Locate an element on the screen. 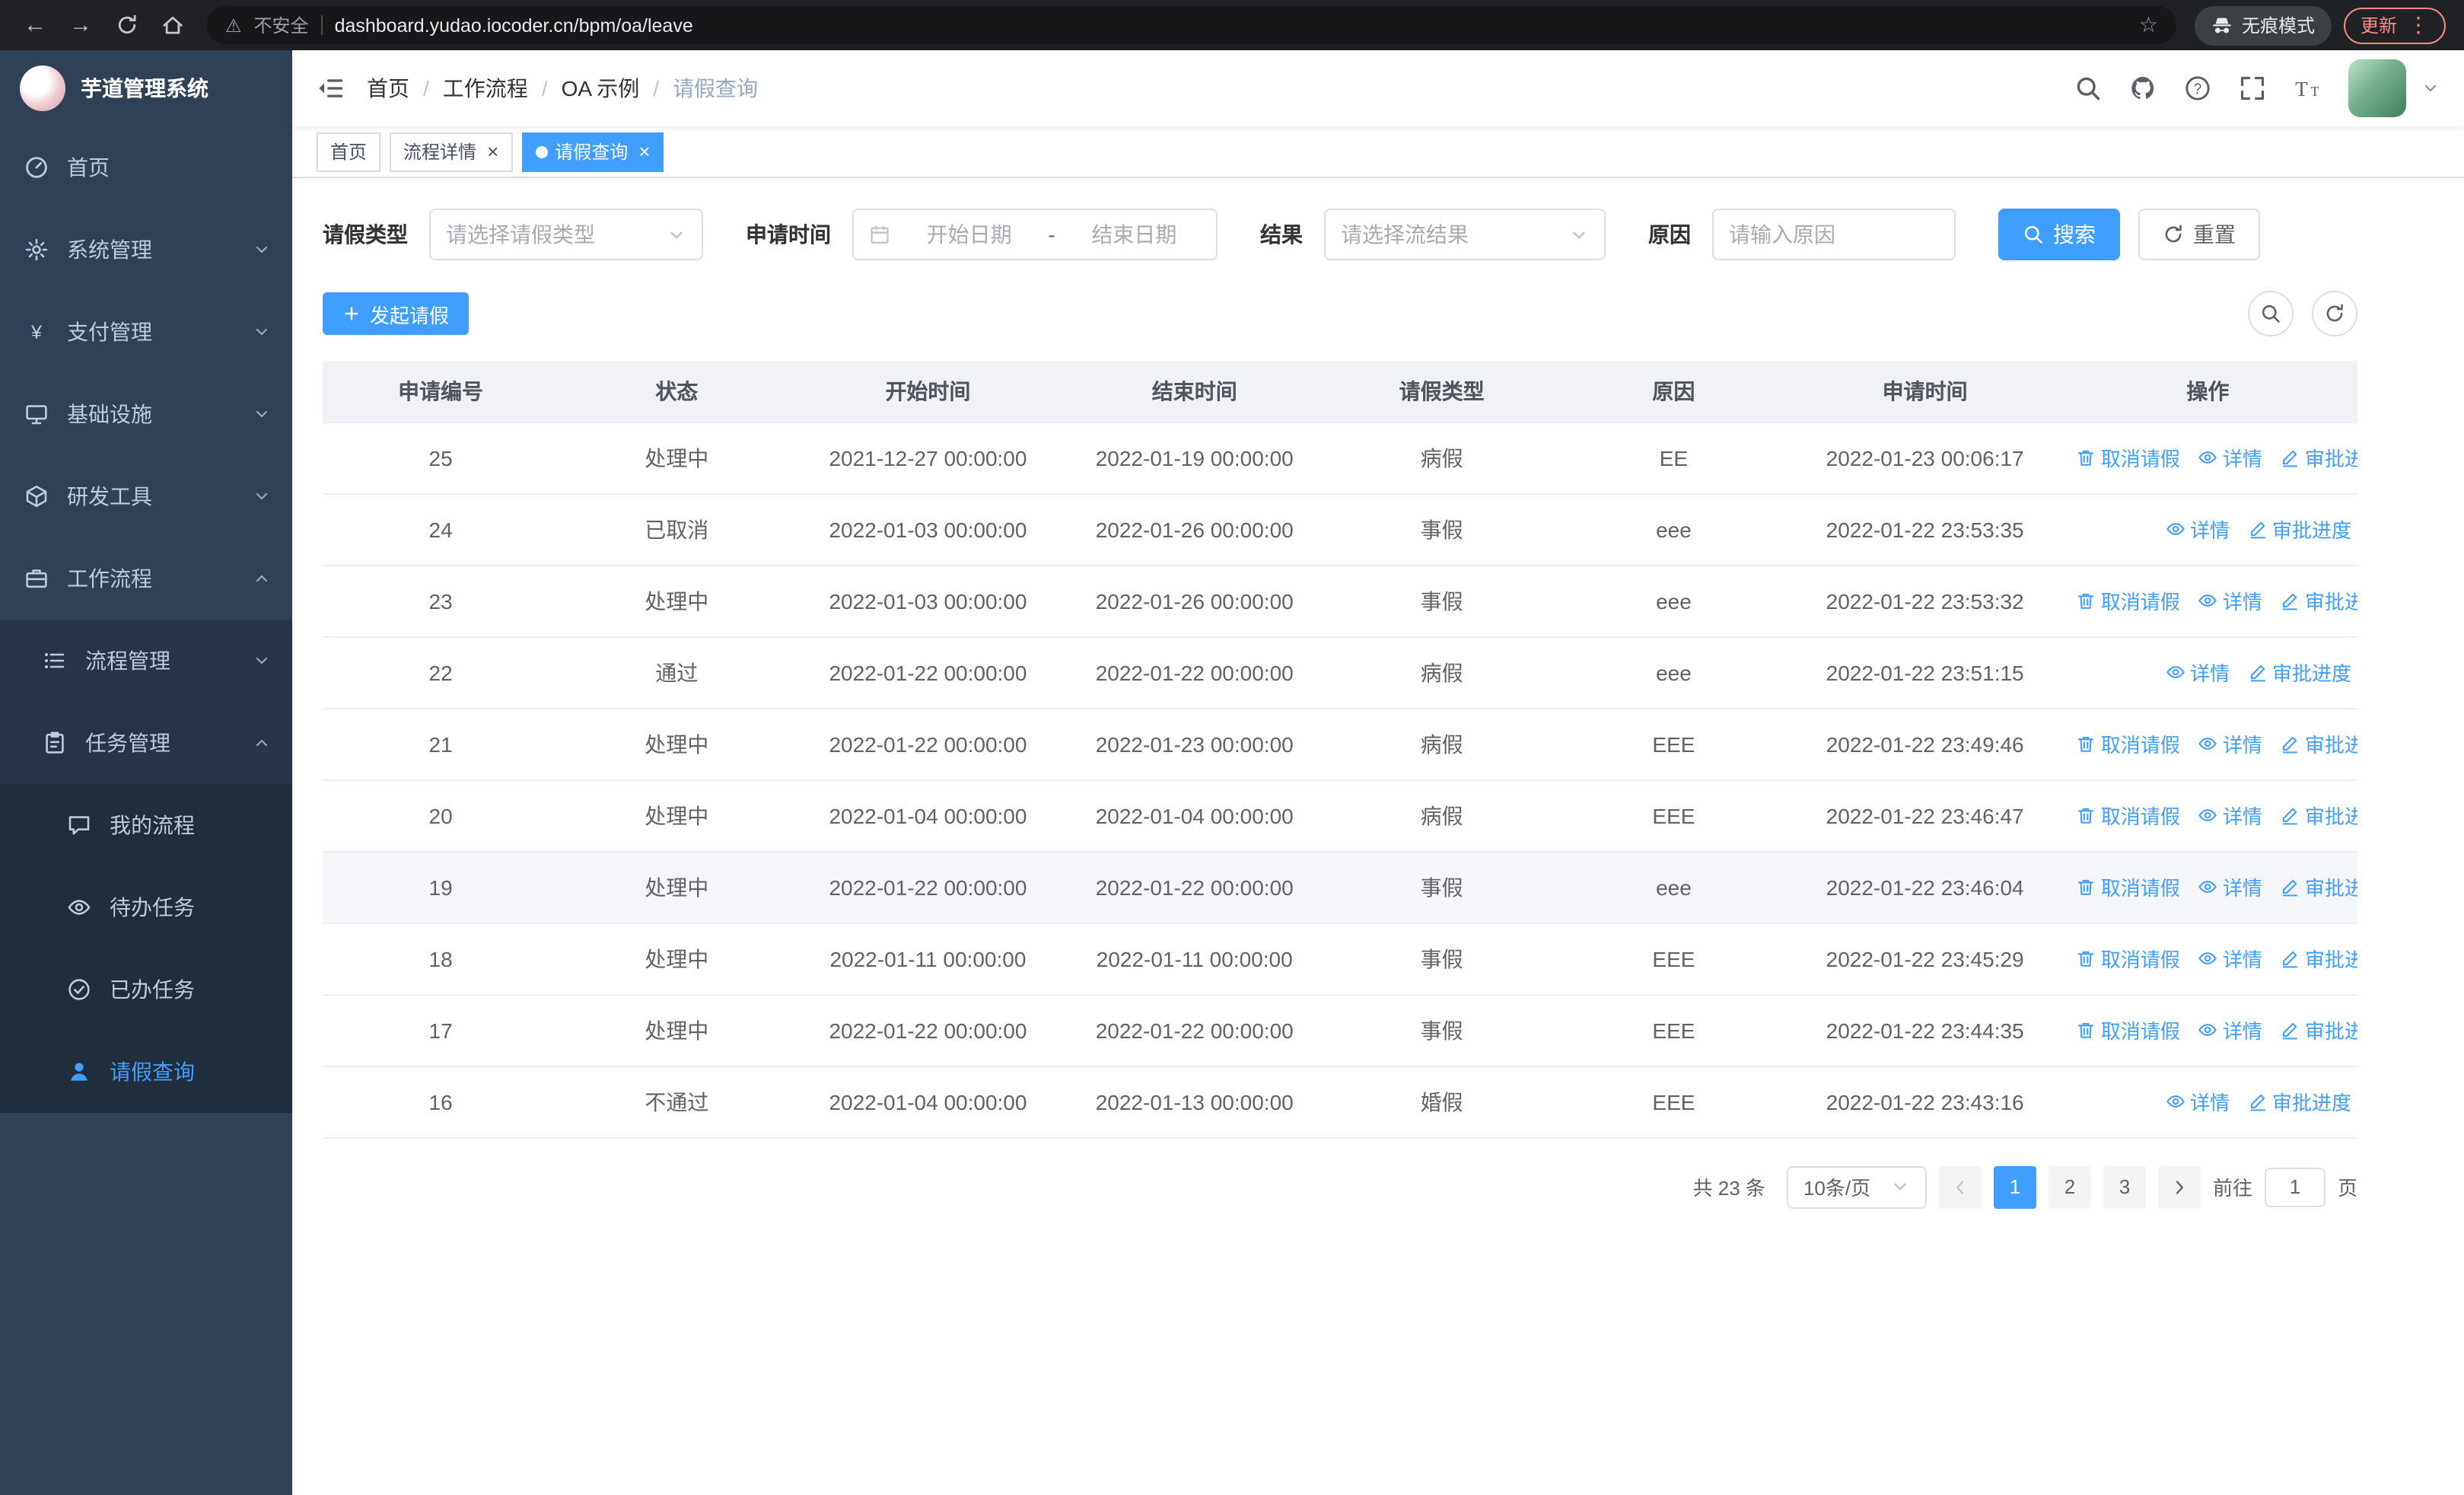 This screenshot has width=2464, height=1495. yen-icon is located at coordinates (36, 332).